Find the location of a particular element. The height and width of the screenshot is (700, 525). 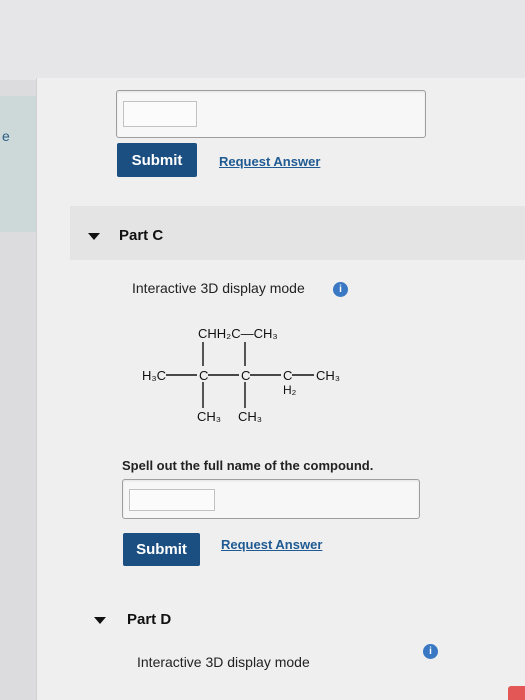

part-b-submit-button: Submit is located at coordinates (157, 160).